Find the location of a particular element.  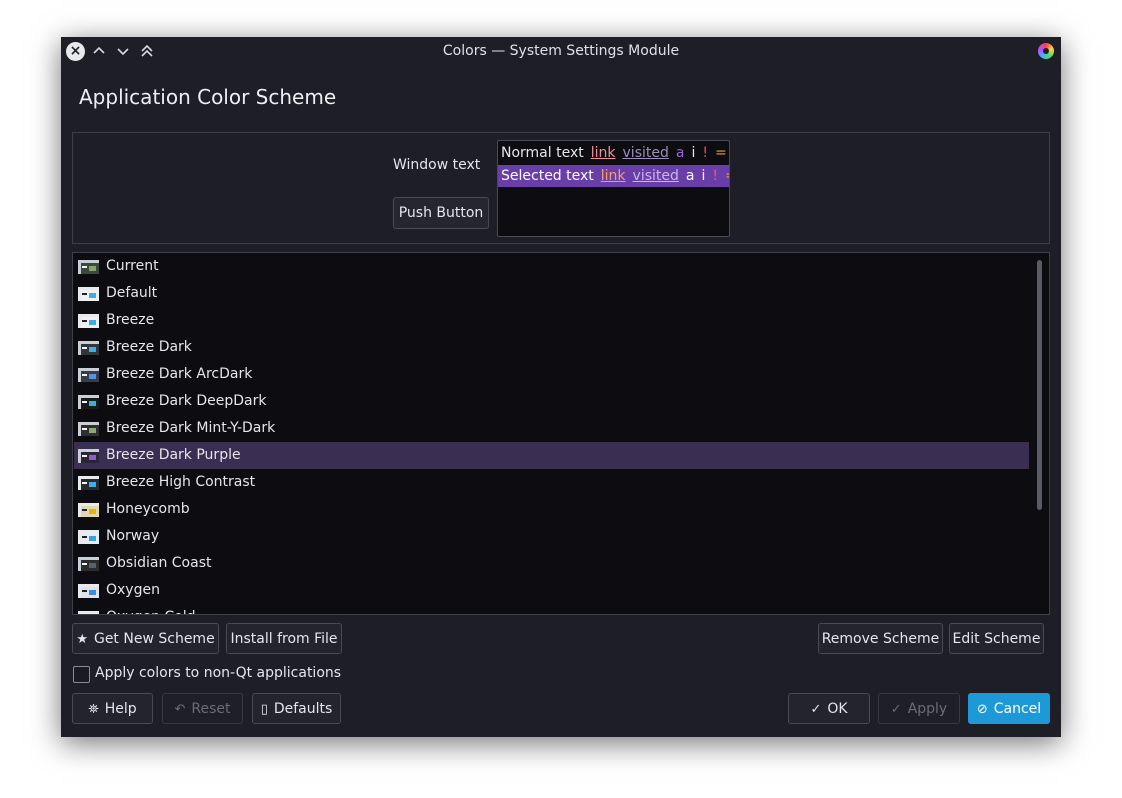

scheme-name: Oxygen is located at coordinates (133, 590).